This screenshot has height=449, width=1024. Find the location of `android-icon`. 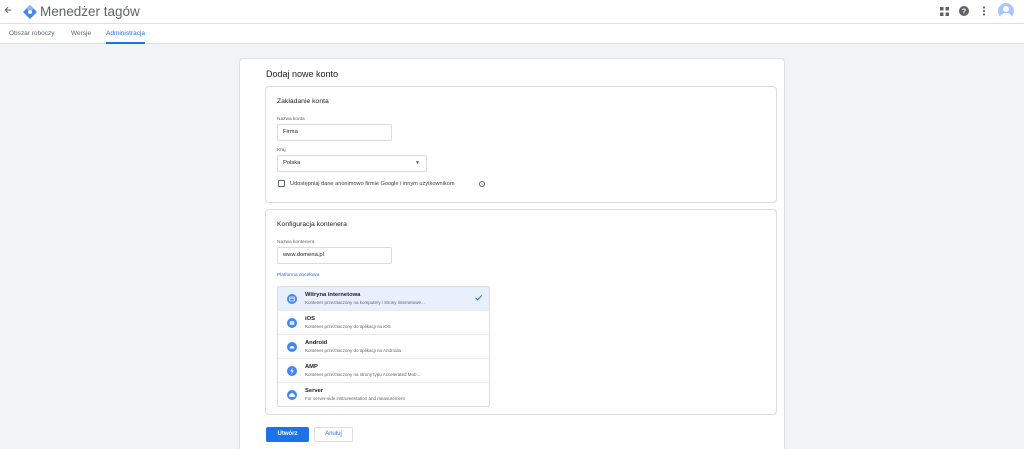

android-icon is located at coordinates (292, 347).